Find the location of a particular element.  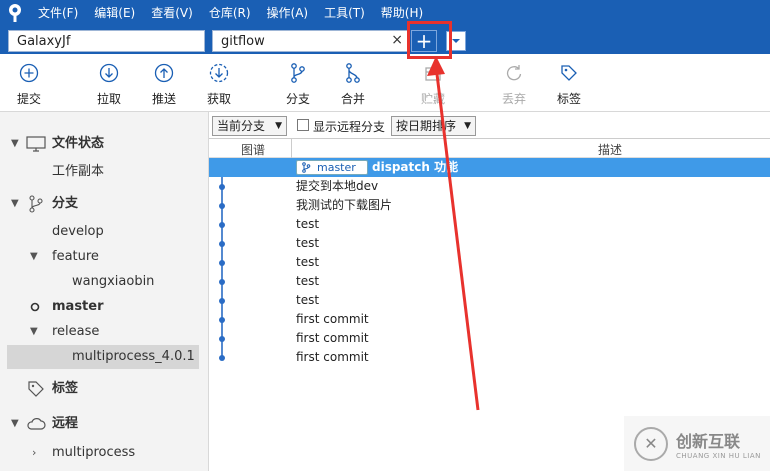

show-remote-branches-checkbox is located at coordinates (303, 125).